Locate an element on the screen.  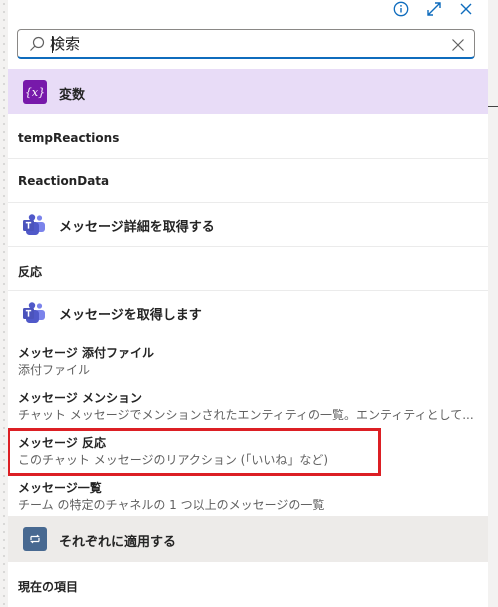
search-icon is located at coordinates (37, 46).